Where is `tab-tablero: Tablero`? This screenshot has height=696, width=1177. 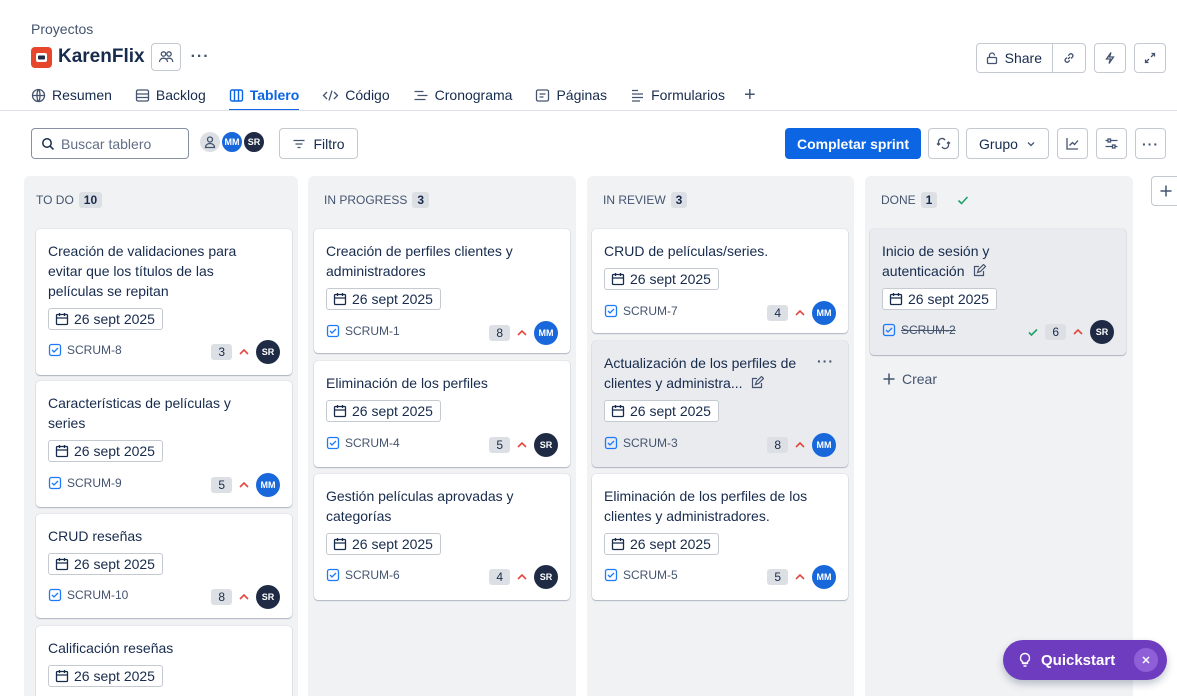 tab-tablero: Tablero is located at coordinates (263, 97).